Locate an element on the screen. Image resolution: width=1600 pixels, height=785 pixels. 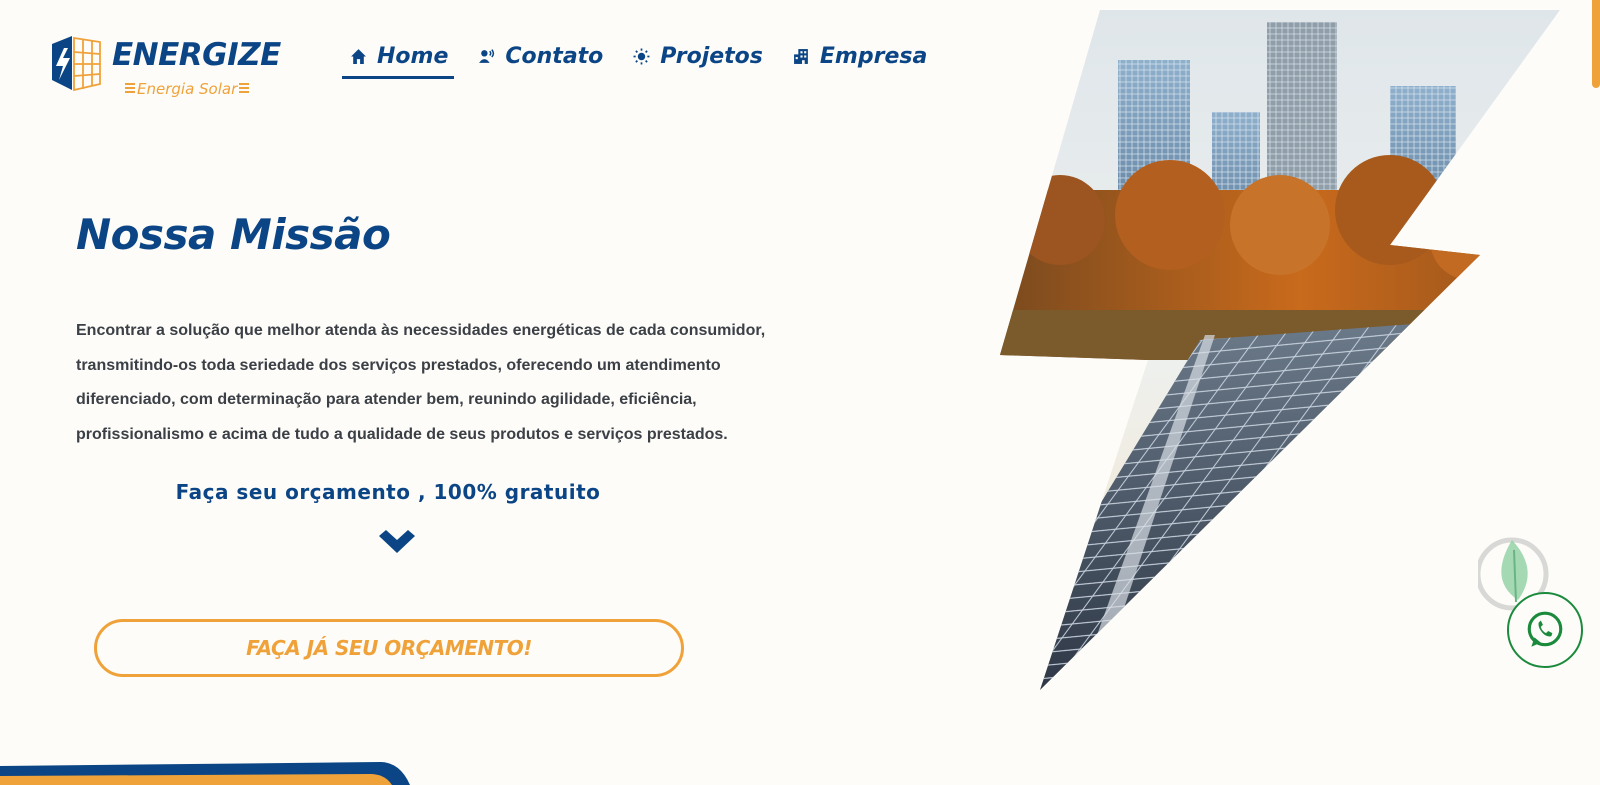
nav-item-projetos: Projetos is located at coordinates (698, 60).